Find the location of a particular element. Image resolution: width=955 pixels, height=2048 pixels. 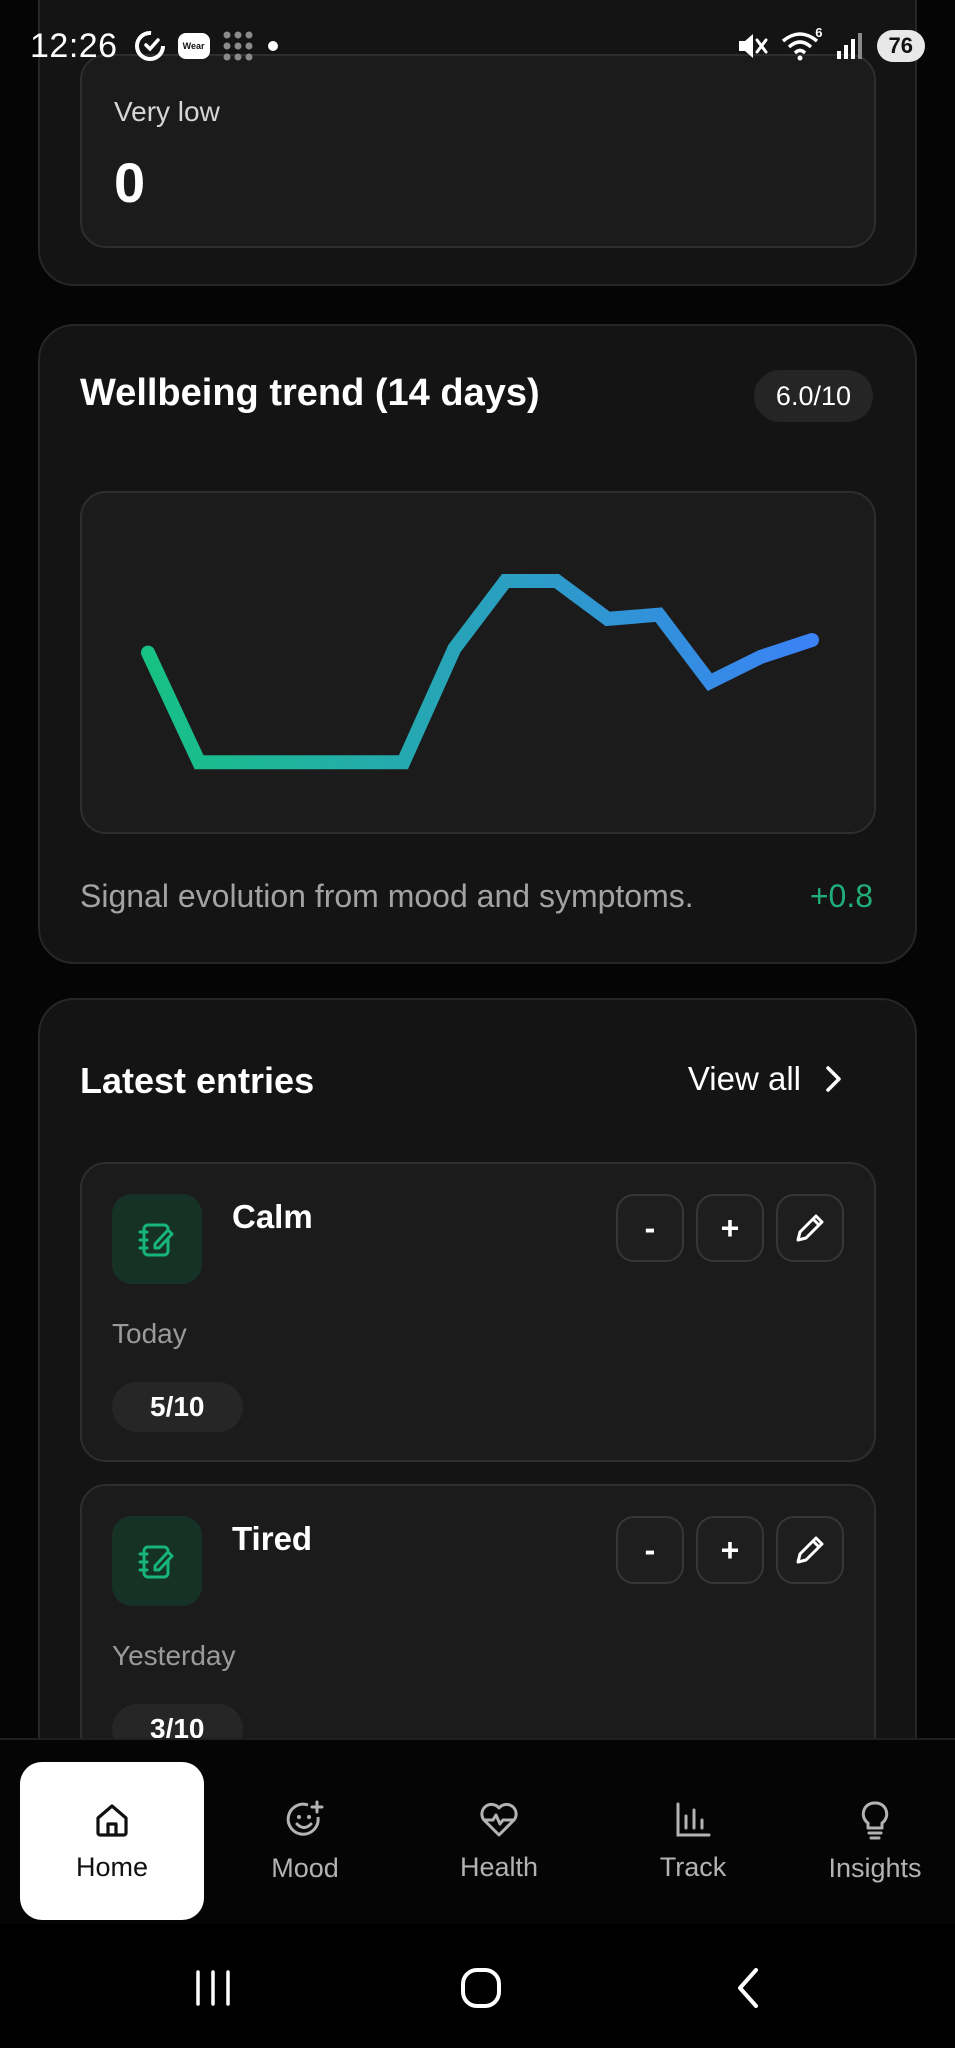

entry-date: Yesterday is located at coordinates (174, 1655).